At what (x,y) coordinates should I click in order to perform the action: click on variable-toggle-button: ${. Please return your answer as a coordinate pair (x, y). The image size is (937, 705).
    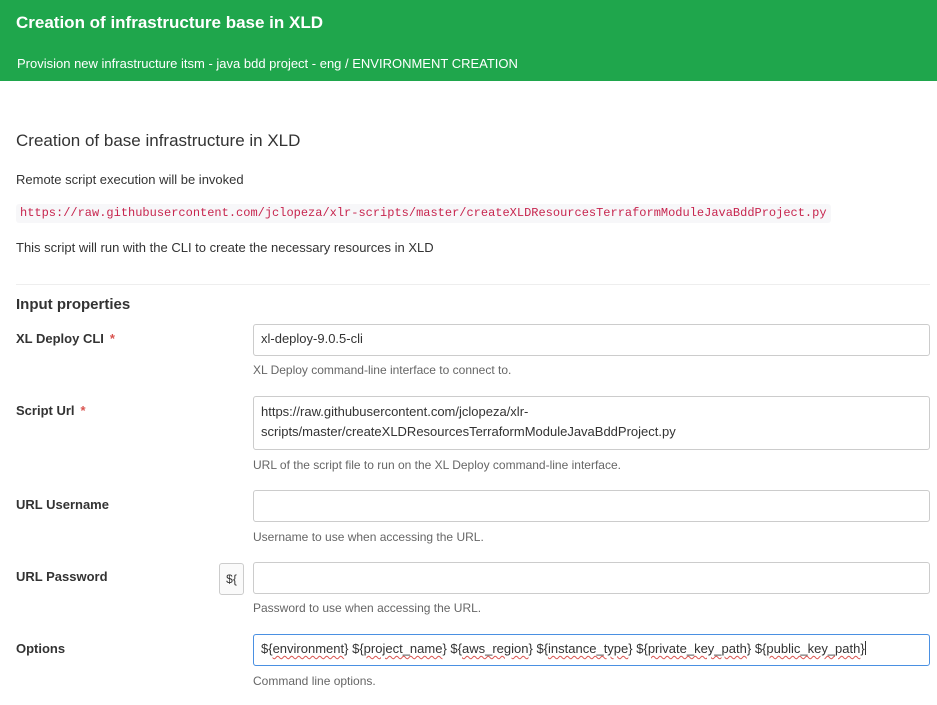
    Looking at the image, I should click on (231, 579).